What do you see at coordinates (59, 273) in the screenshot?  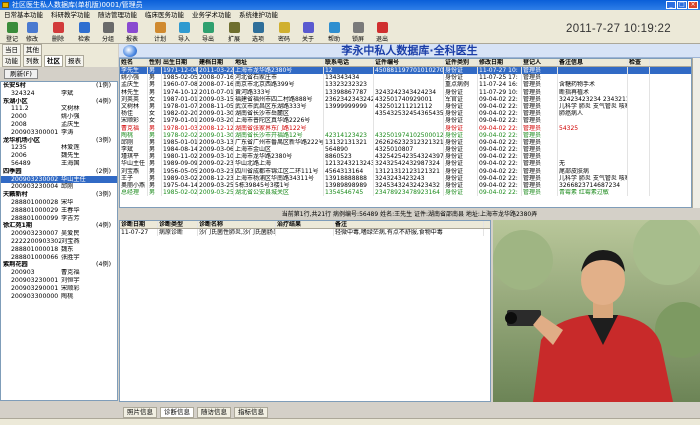 I see `tree-item: 200903 曹克福` at bounding box center [59, 273].